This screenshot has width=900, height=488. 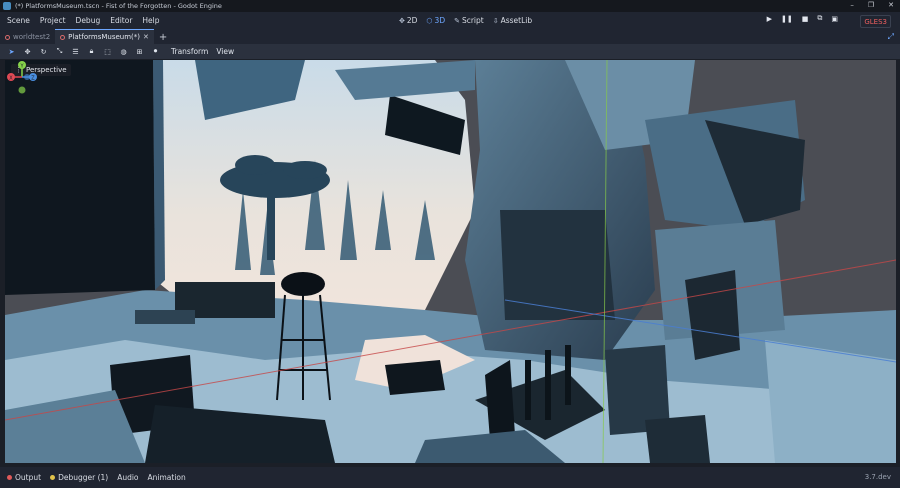 What do you see at coordinates (75, 51) in the screenshot?
I see `list-icon: ☰` at bounding box center [75, 51].